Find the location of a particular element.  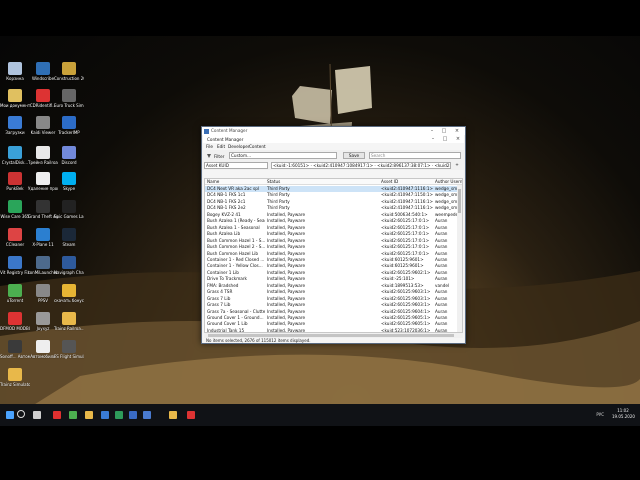

desktop-icon-label: Trainz Simulator 12 is located at coordinates (15, 384).